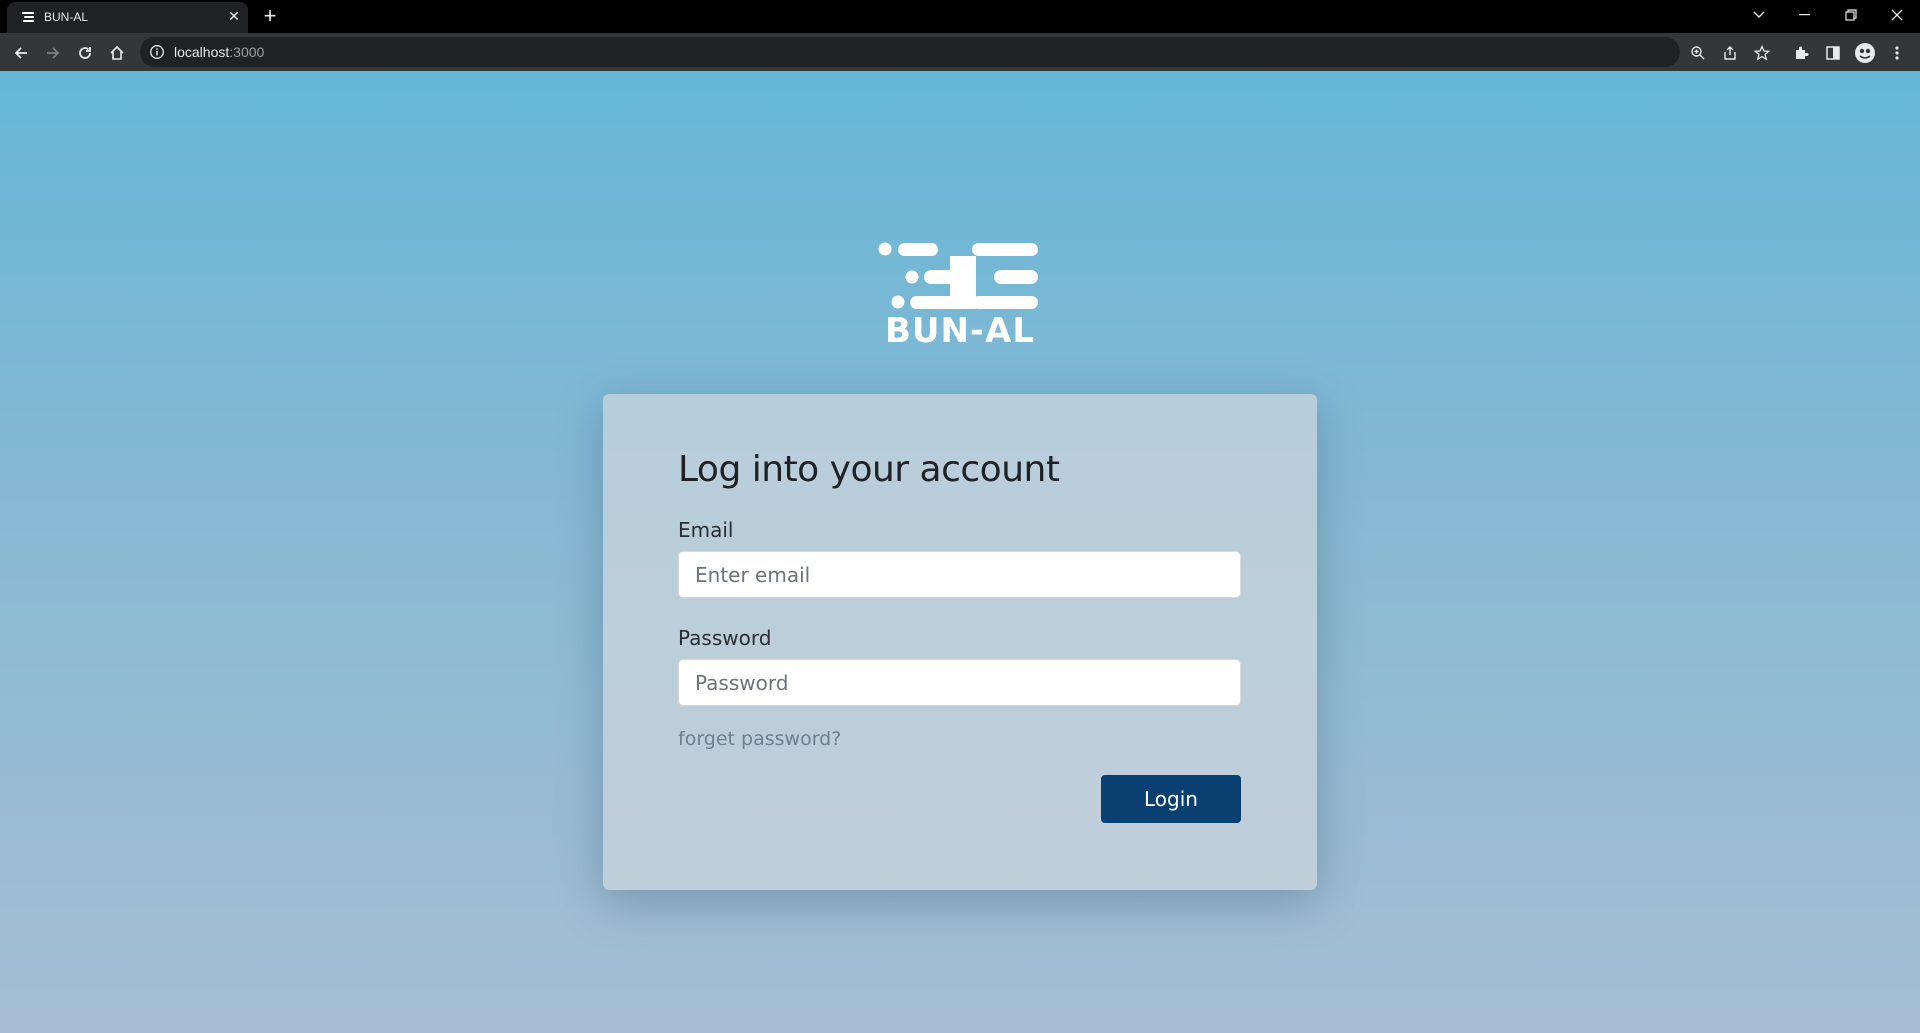  What do you see at coordinates (706, 530) in the screenshot?
I see `email-label: Email` at bounding box center [706, 530].